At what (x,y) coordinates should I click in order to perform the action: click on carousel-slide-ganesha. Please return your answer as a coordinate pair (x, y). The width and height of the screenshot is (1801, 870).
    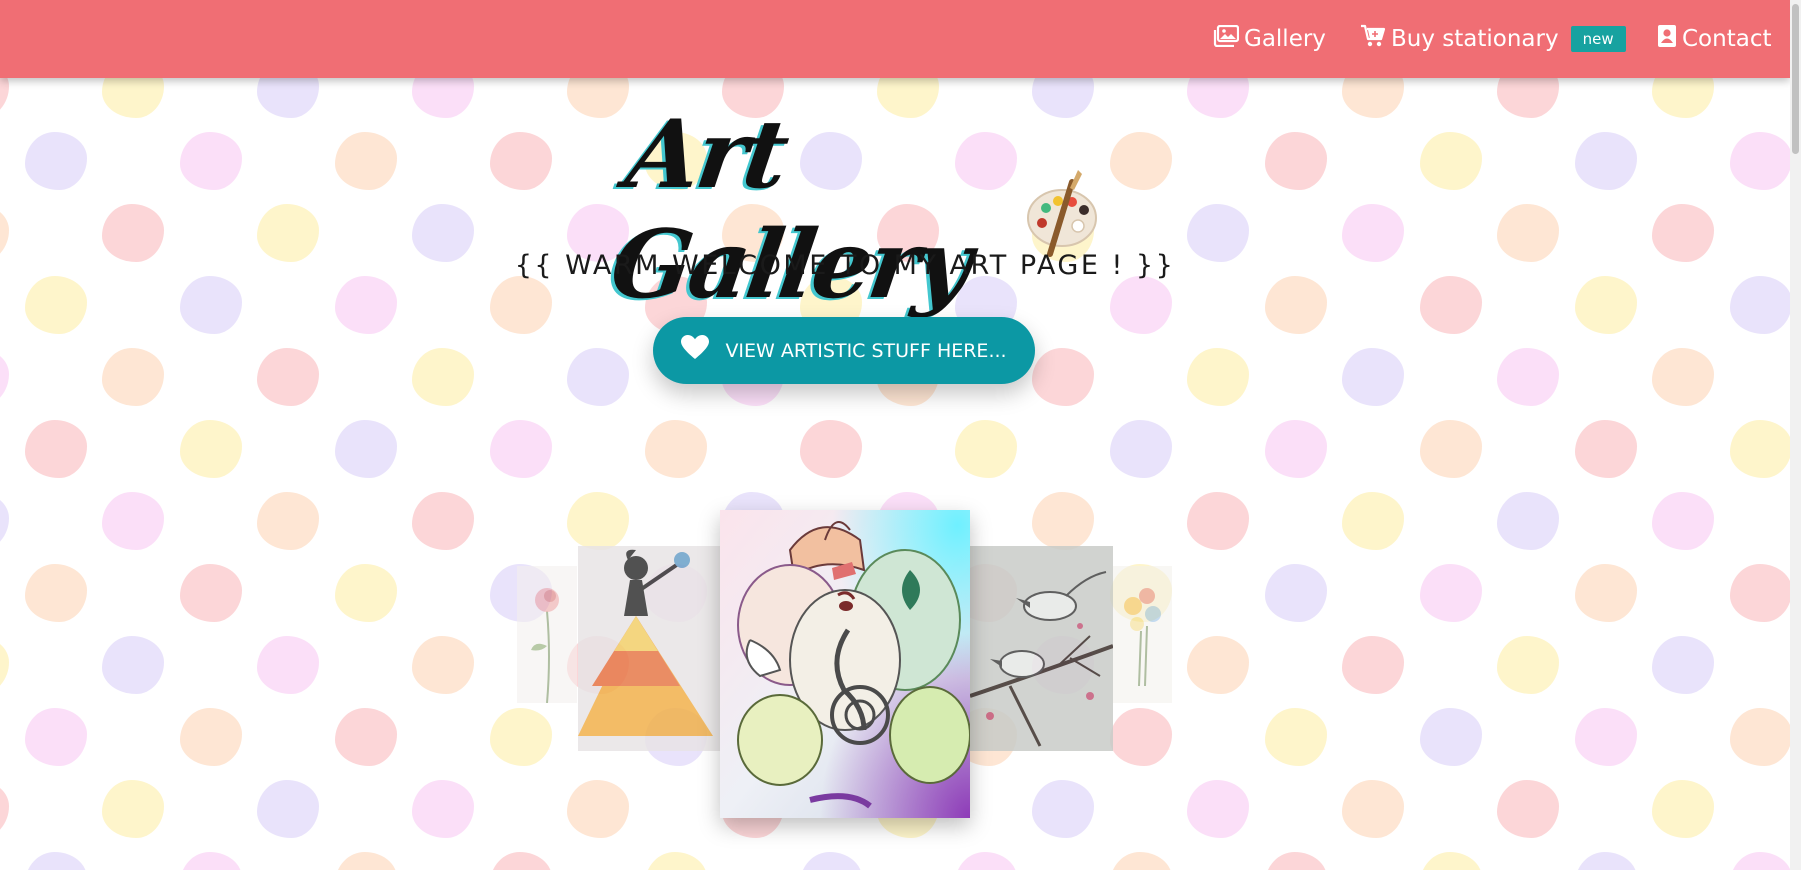
    Looking at the image, I should click on (845, 664).